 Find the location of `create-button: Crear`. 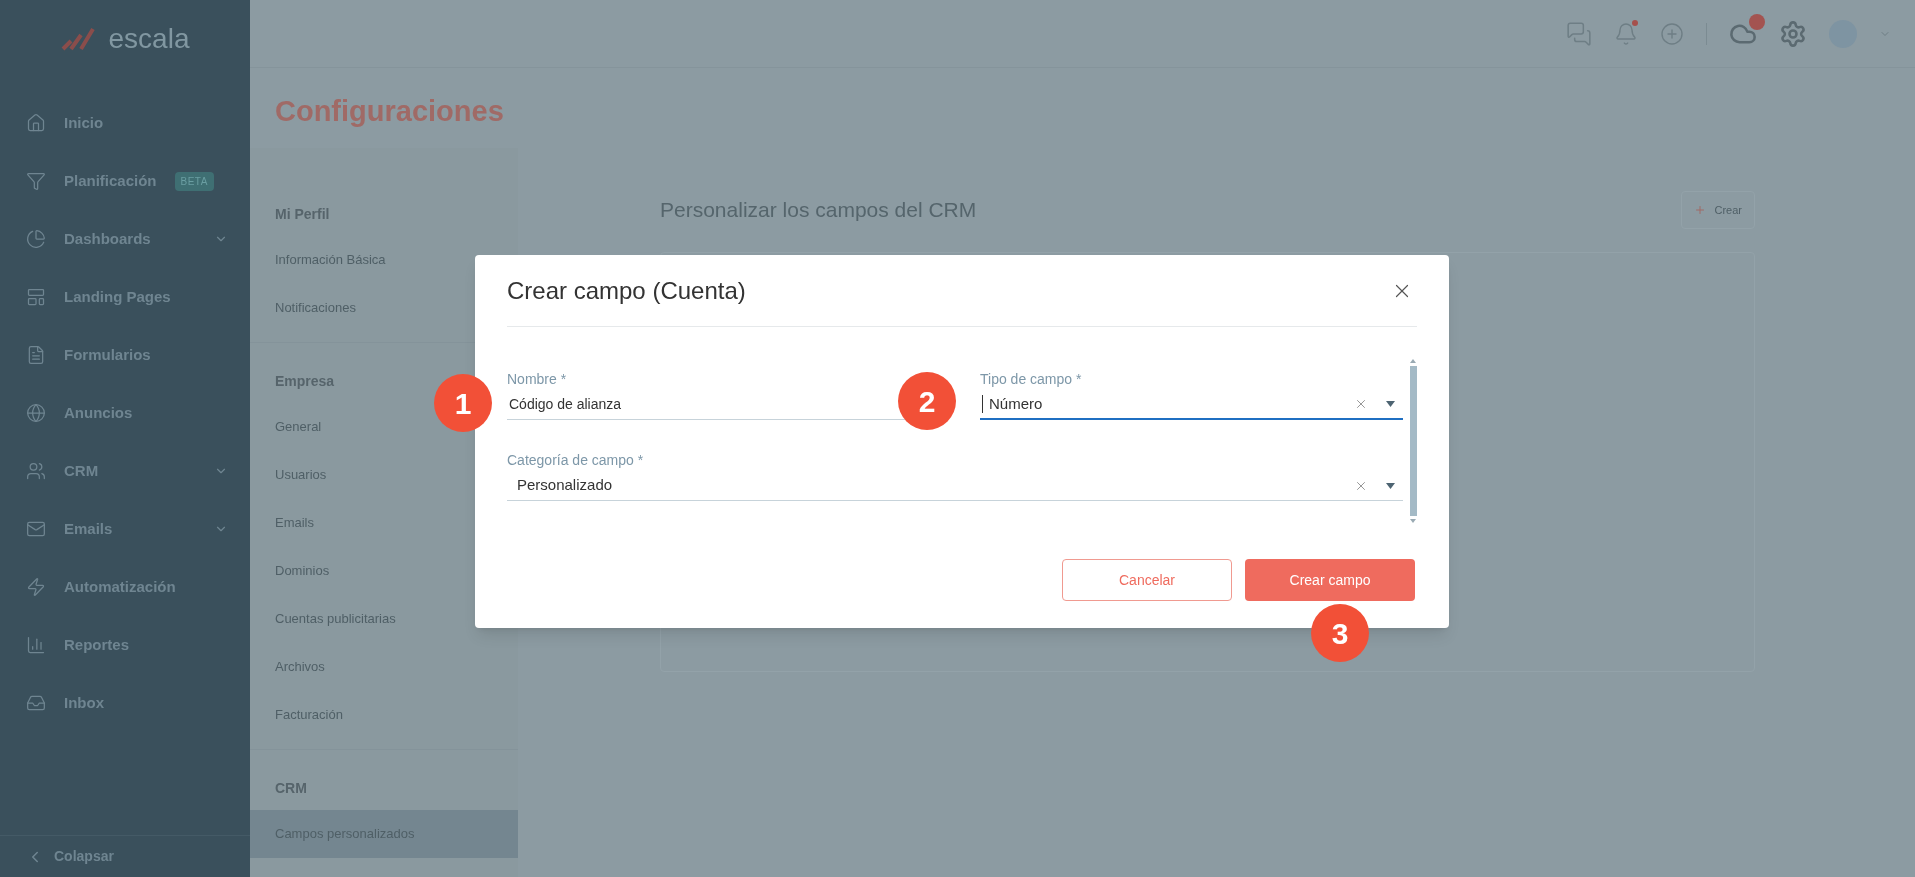

create-button: Crear is located at coordinates (1718, 210).